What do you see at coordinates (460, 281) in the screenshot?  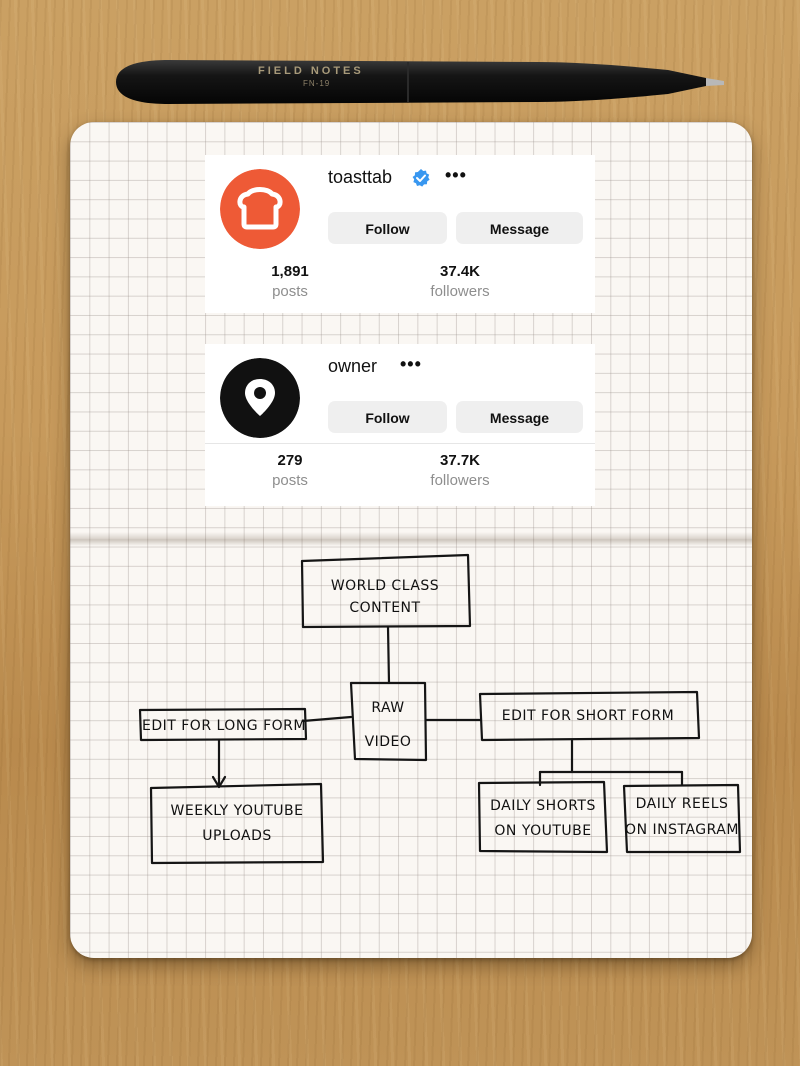 I see `followers-stat: 37.4K followers` at bounding box center [460, 281].